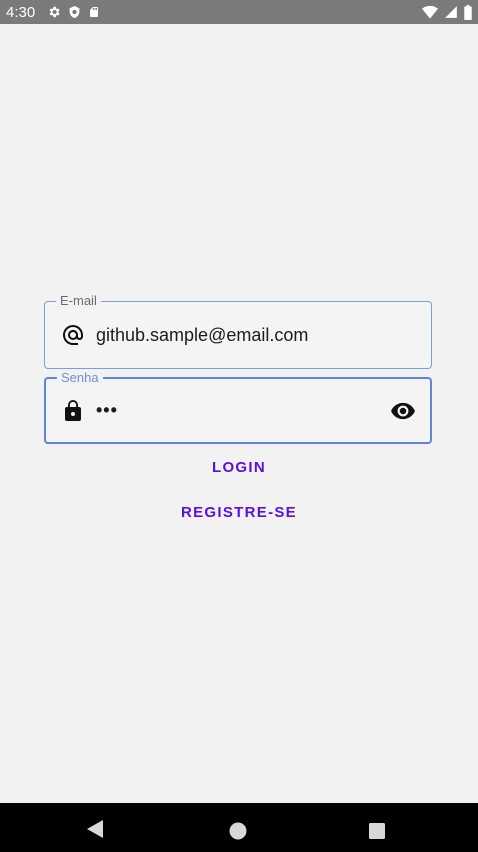 The height and width of the screenshot is (852, 478). Describe the element at coordinates (73, 335) in the screenshot. I see `at-sign-icon` at that location.